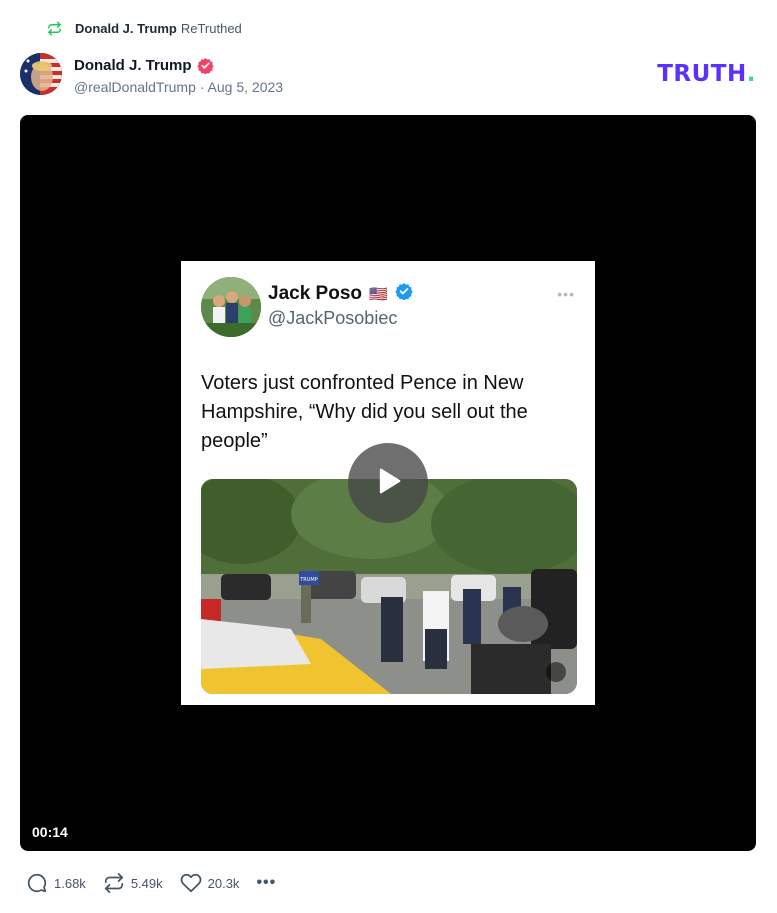  What do you see at coordinates (146, 883) in the screenshot?
I see `retruth-count: 5.49k` at bounding box center [146, 883].